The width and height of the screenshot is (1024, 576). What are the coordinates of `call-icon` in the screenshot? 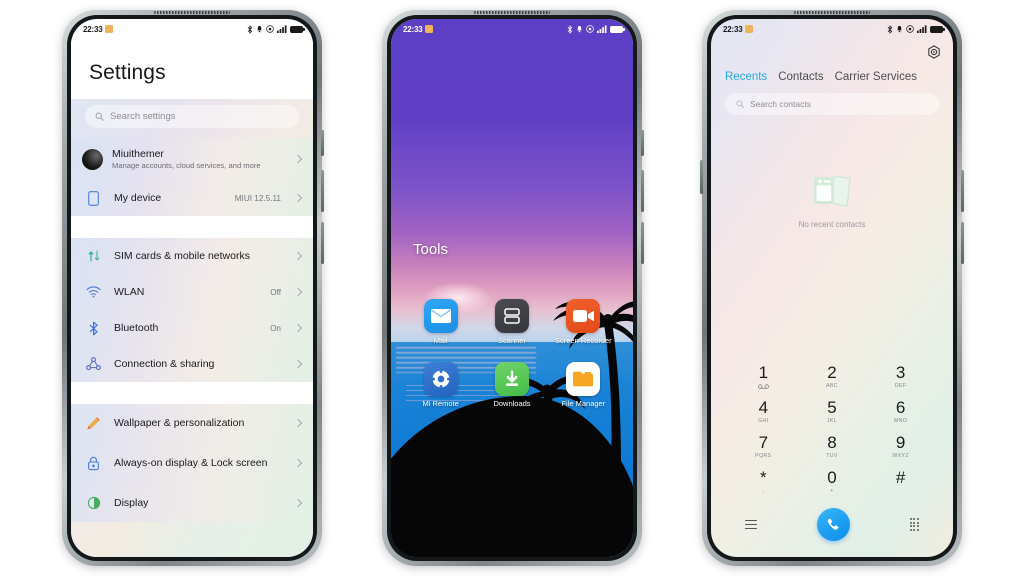 It's located at (833, 524).